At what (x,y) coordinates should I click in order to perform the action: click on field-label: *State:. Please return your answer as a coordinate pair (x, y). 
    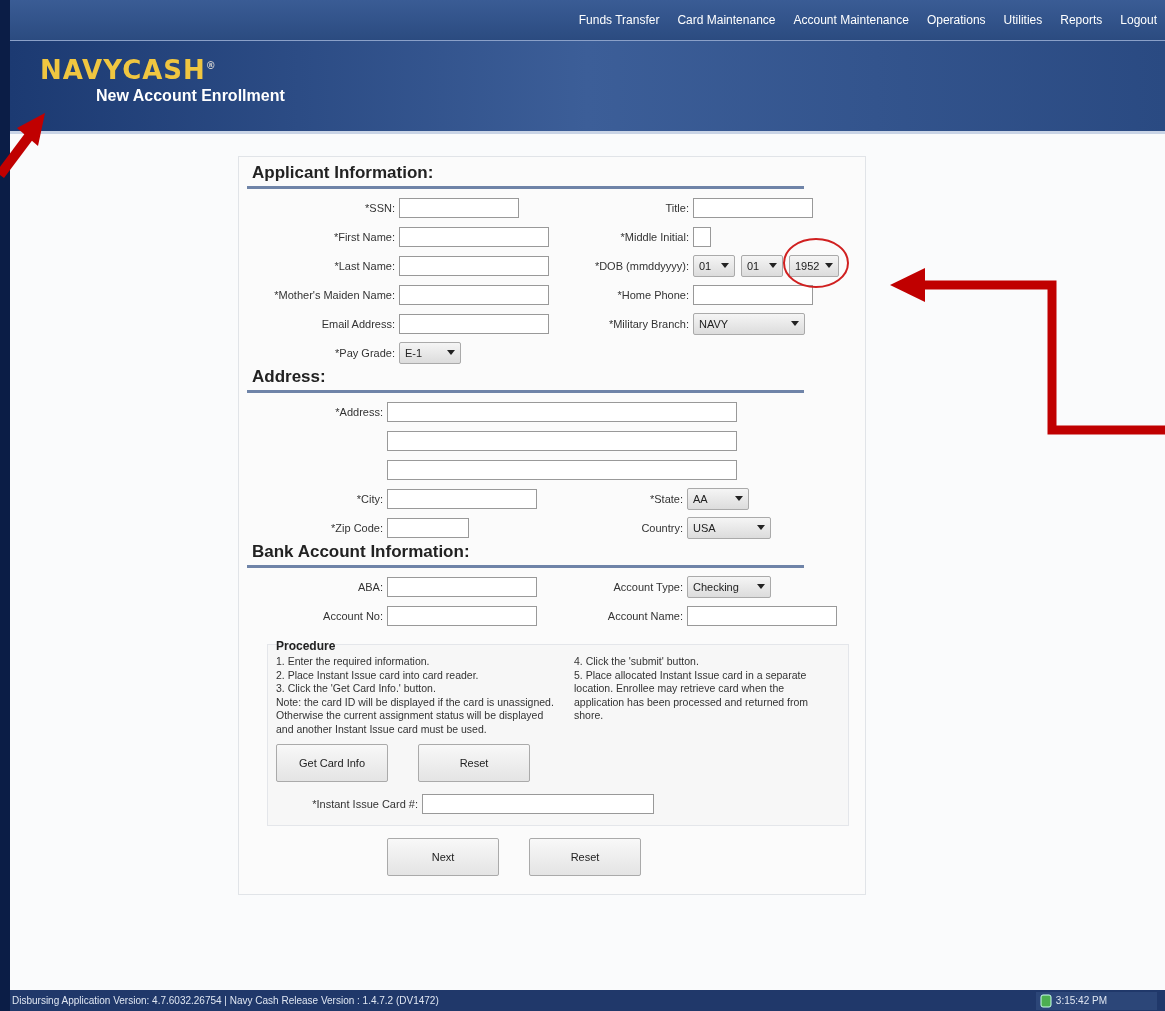
    Looking at the image, I should click on (666, 498).